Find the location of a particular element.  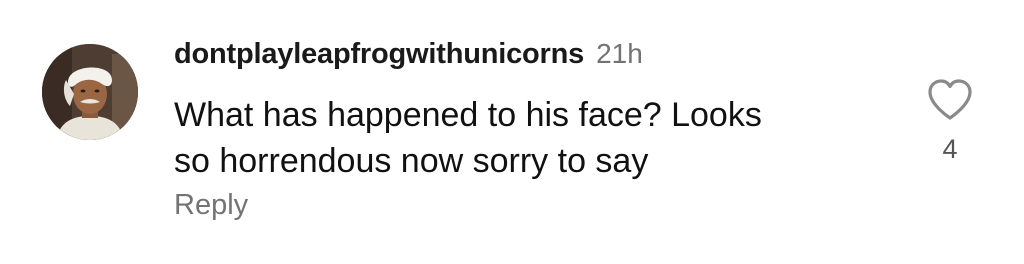

avatar-photo is located at coordinates (90, 92).